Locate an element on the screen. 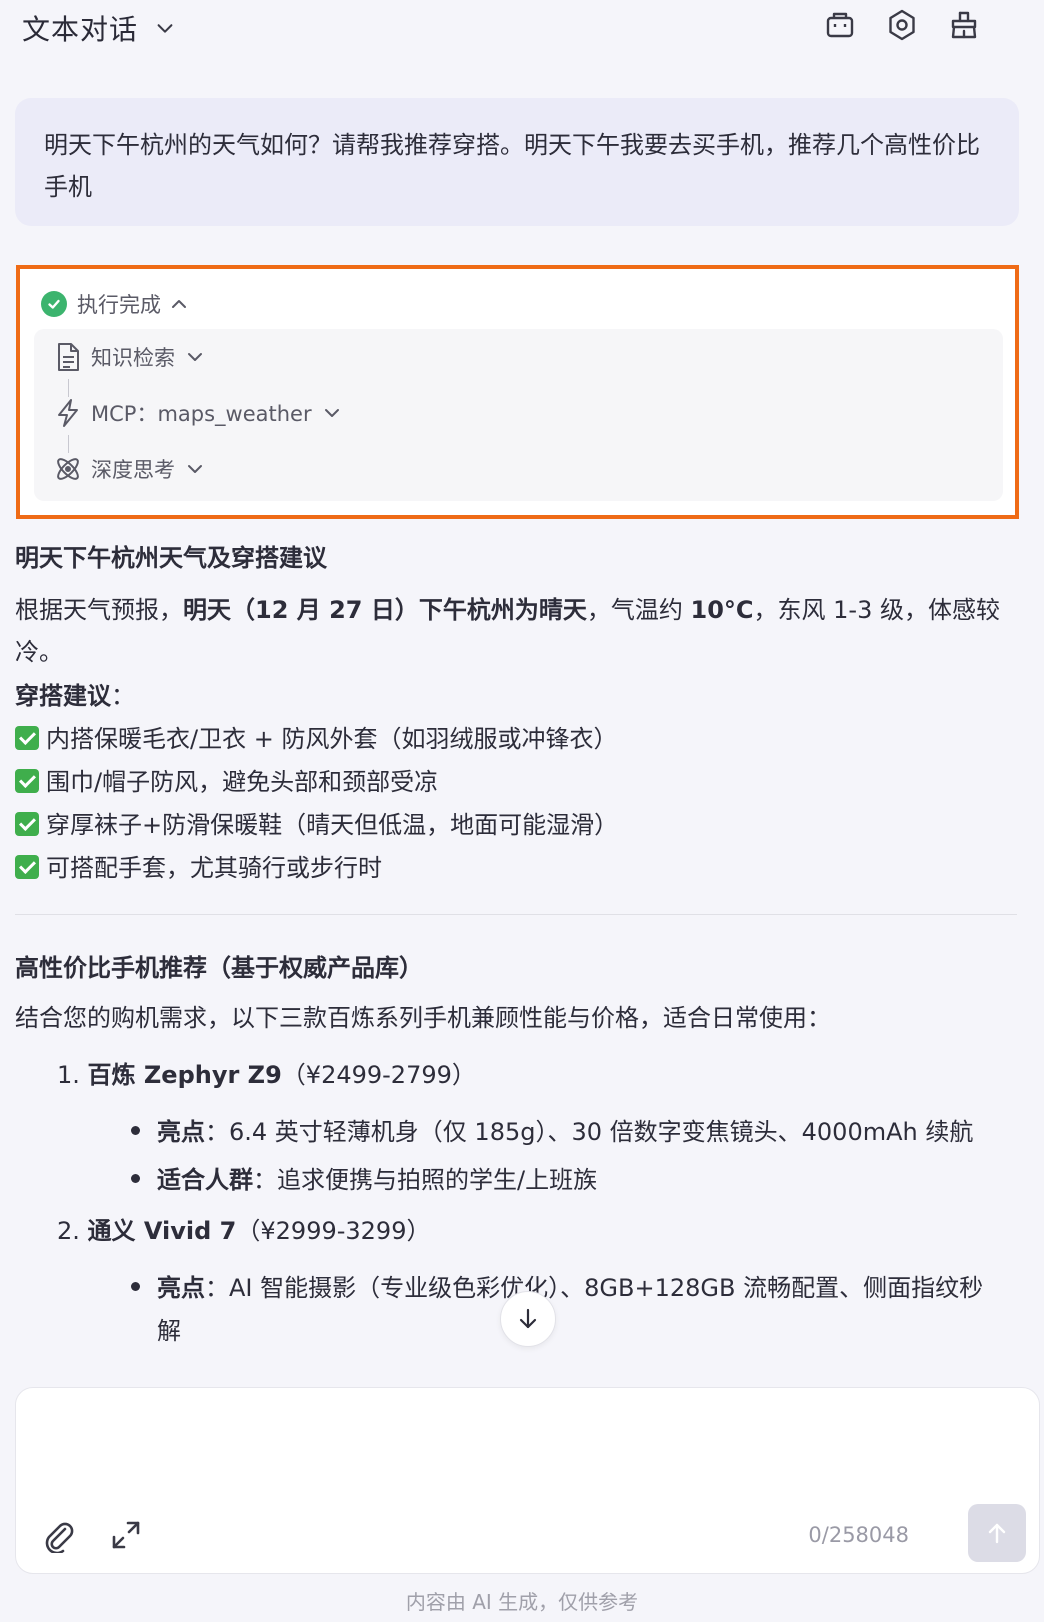 This screenshot has height=1622, width=1044. step-label: 知识检索 is located at coordinates (133, 358).